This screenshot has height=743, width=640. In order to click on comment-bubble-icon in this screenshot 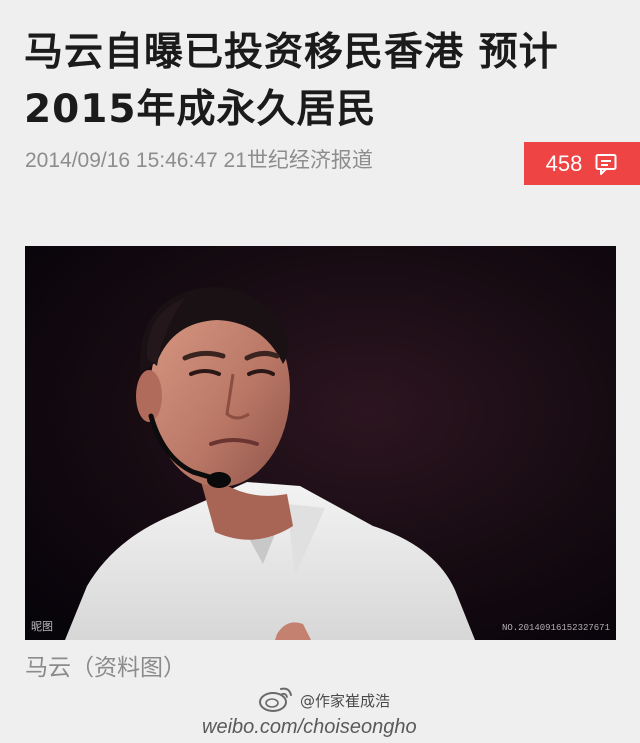, I will do `click(606, 164)`.